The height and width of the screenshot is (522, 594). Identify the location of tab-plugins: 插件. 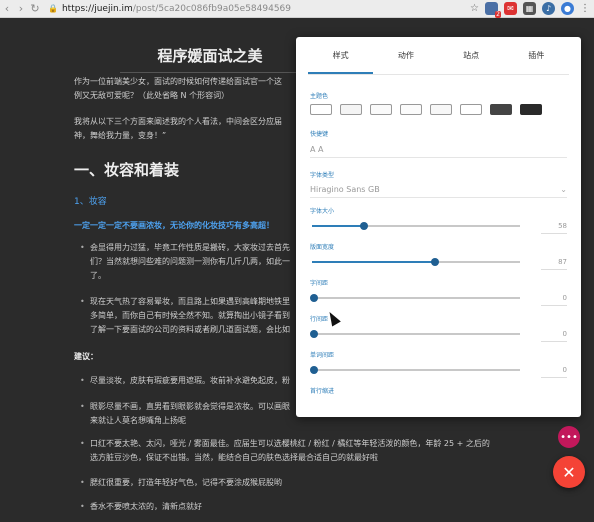
(536, 55).